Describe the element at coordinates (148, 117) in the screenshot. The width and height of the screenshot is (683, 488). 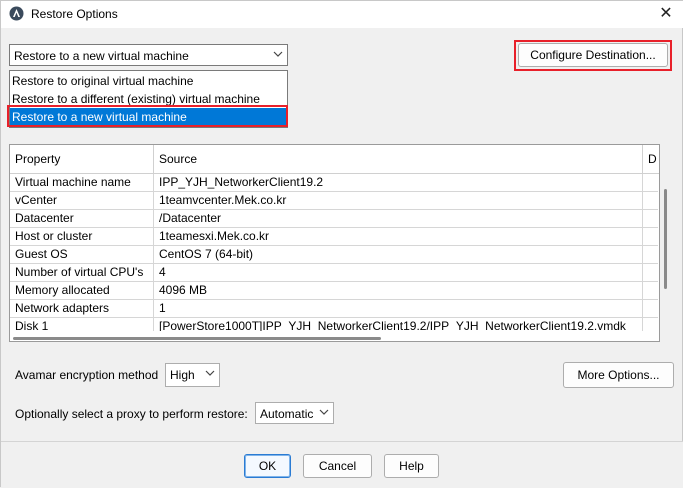
I see `option-restore-new: Restore to a new virtual machine` at that location.